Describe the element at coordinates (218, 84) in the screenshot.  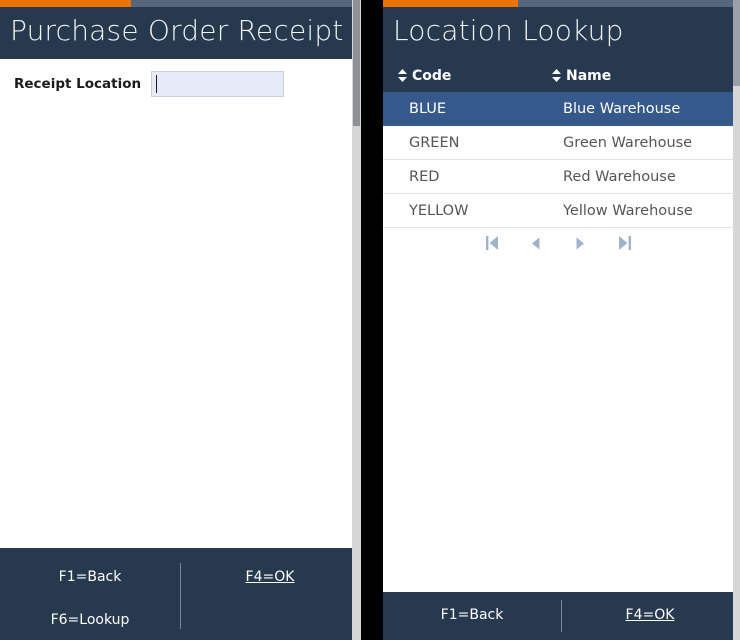
I see `receipt-location-input` at that location.